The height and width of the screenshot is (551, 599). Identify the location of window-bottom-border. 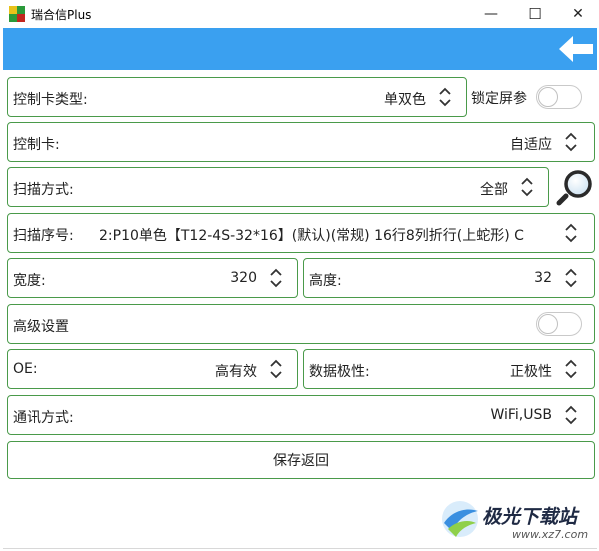
(300, 548).